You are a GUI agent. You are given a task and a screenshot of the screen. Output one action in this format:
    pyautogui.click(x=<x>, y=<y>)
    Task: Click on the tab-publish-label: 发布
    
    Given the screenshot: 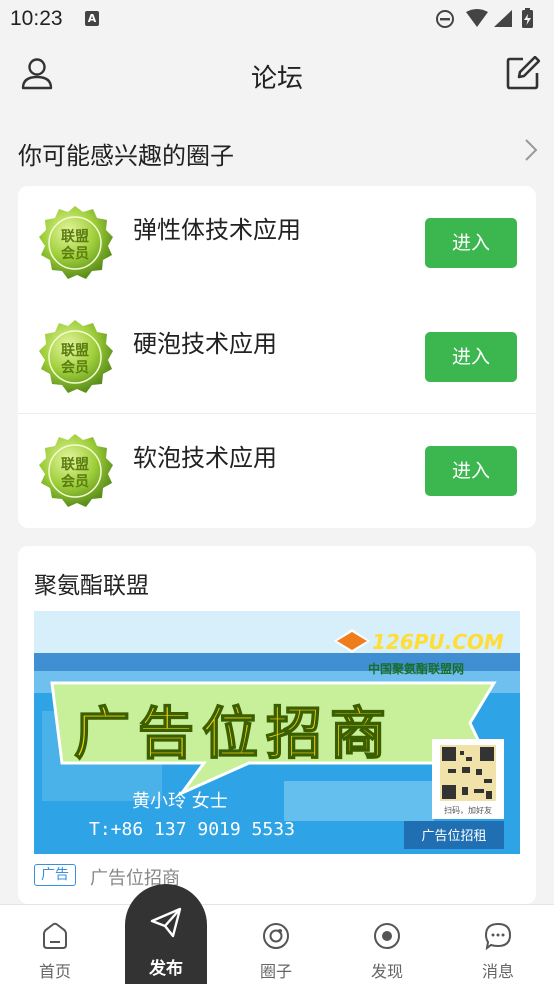 What is the action you would take?
    pyautogui.click(x=166, y=969)
    